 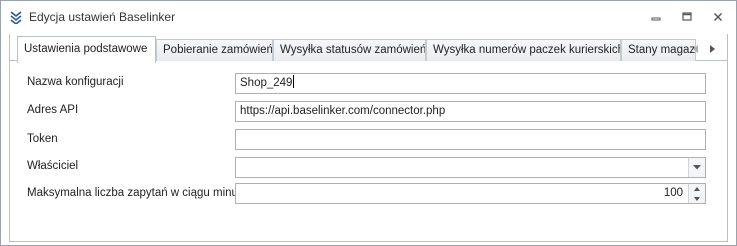 What do you see at coordinates (343, 111) in the screenshot?
I see `api-address-value: https://api.baselinker.com/connector.php` at bounding box center [343, 111].